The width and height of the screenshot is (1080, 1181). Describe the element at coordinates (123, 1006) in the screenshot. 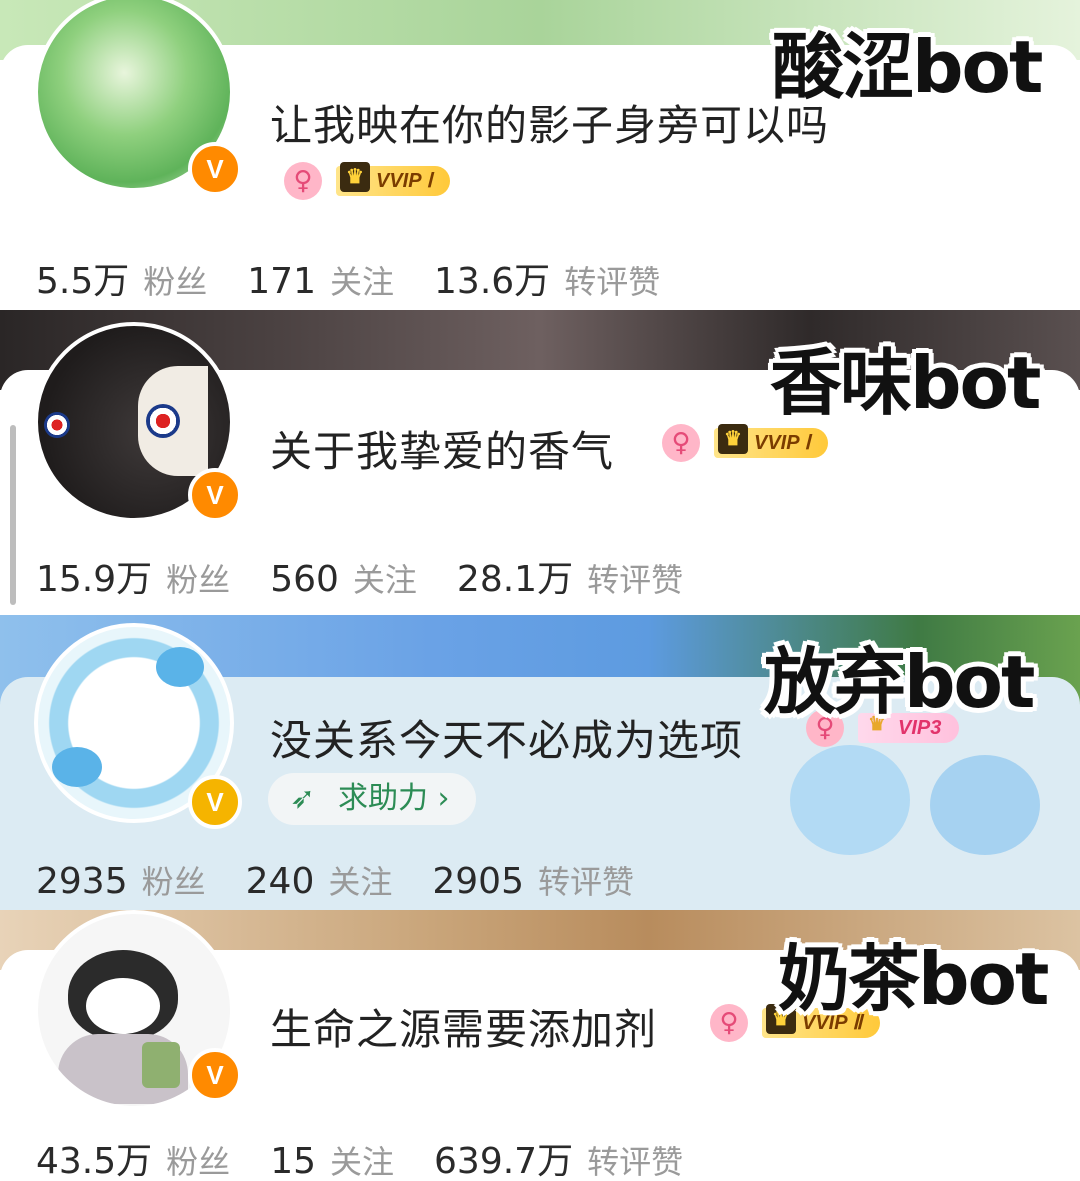

I see `penguin-face-image` at that location.